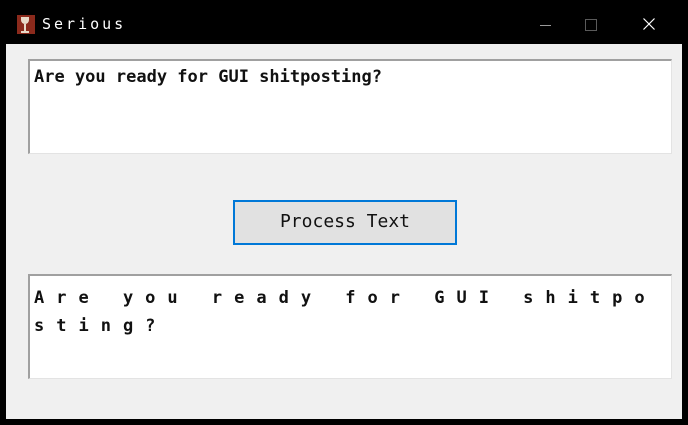  I want to click on maximize-button, so click(591, 22).